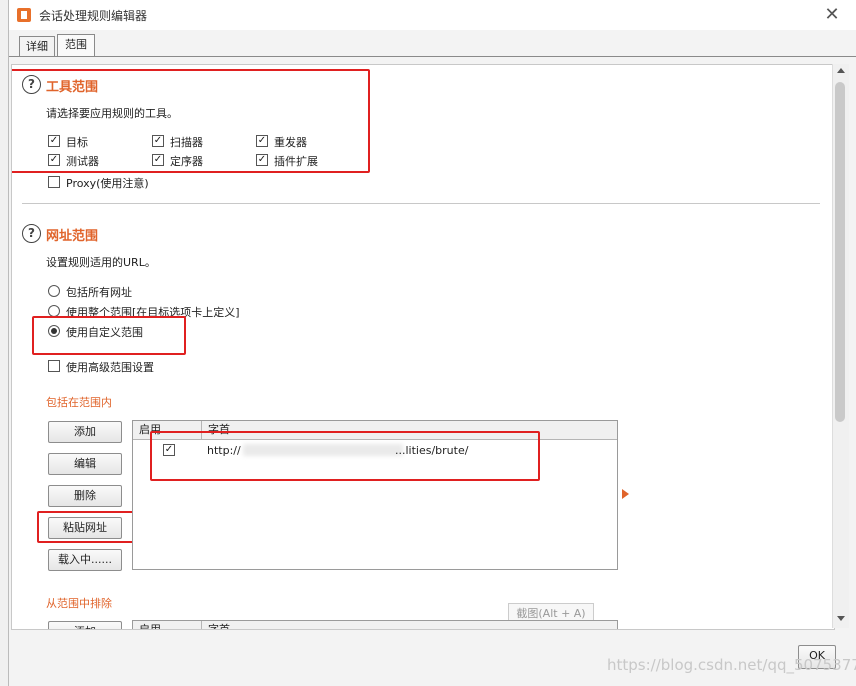 The image size is (856, 686). What do you see at coordinates (841, 618) in the screenshot?
I see `scroll-down-icon` at bounding box center [841, 618].